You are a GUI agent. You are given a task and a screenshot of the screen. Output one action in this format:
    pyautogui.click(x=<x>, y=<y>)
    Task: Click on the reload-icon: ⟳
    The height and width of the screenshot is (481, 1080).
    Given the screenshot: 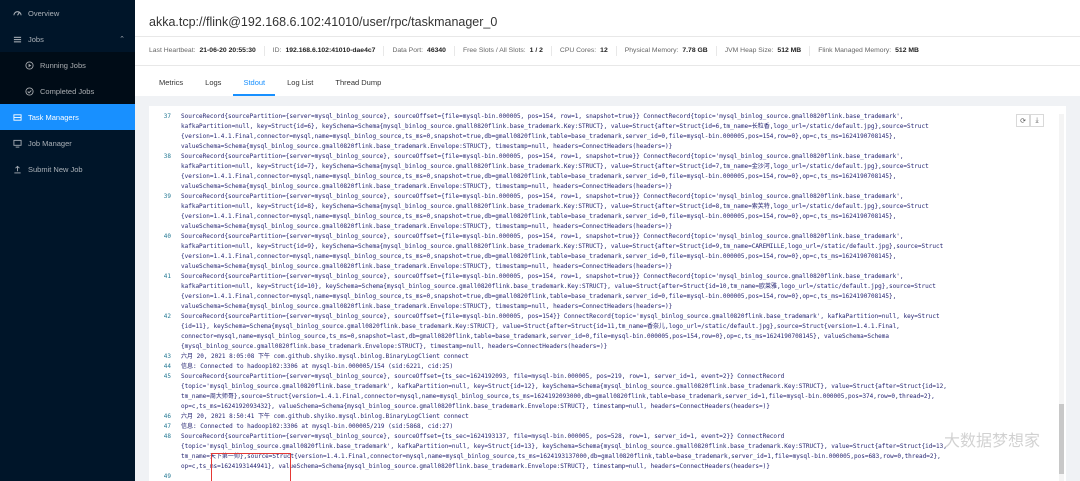 What is the action you would take?
    pyautogui.click(x=1023, y=121)
    